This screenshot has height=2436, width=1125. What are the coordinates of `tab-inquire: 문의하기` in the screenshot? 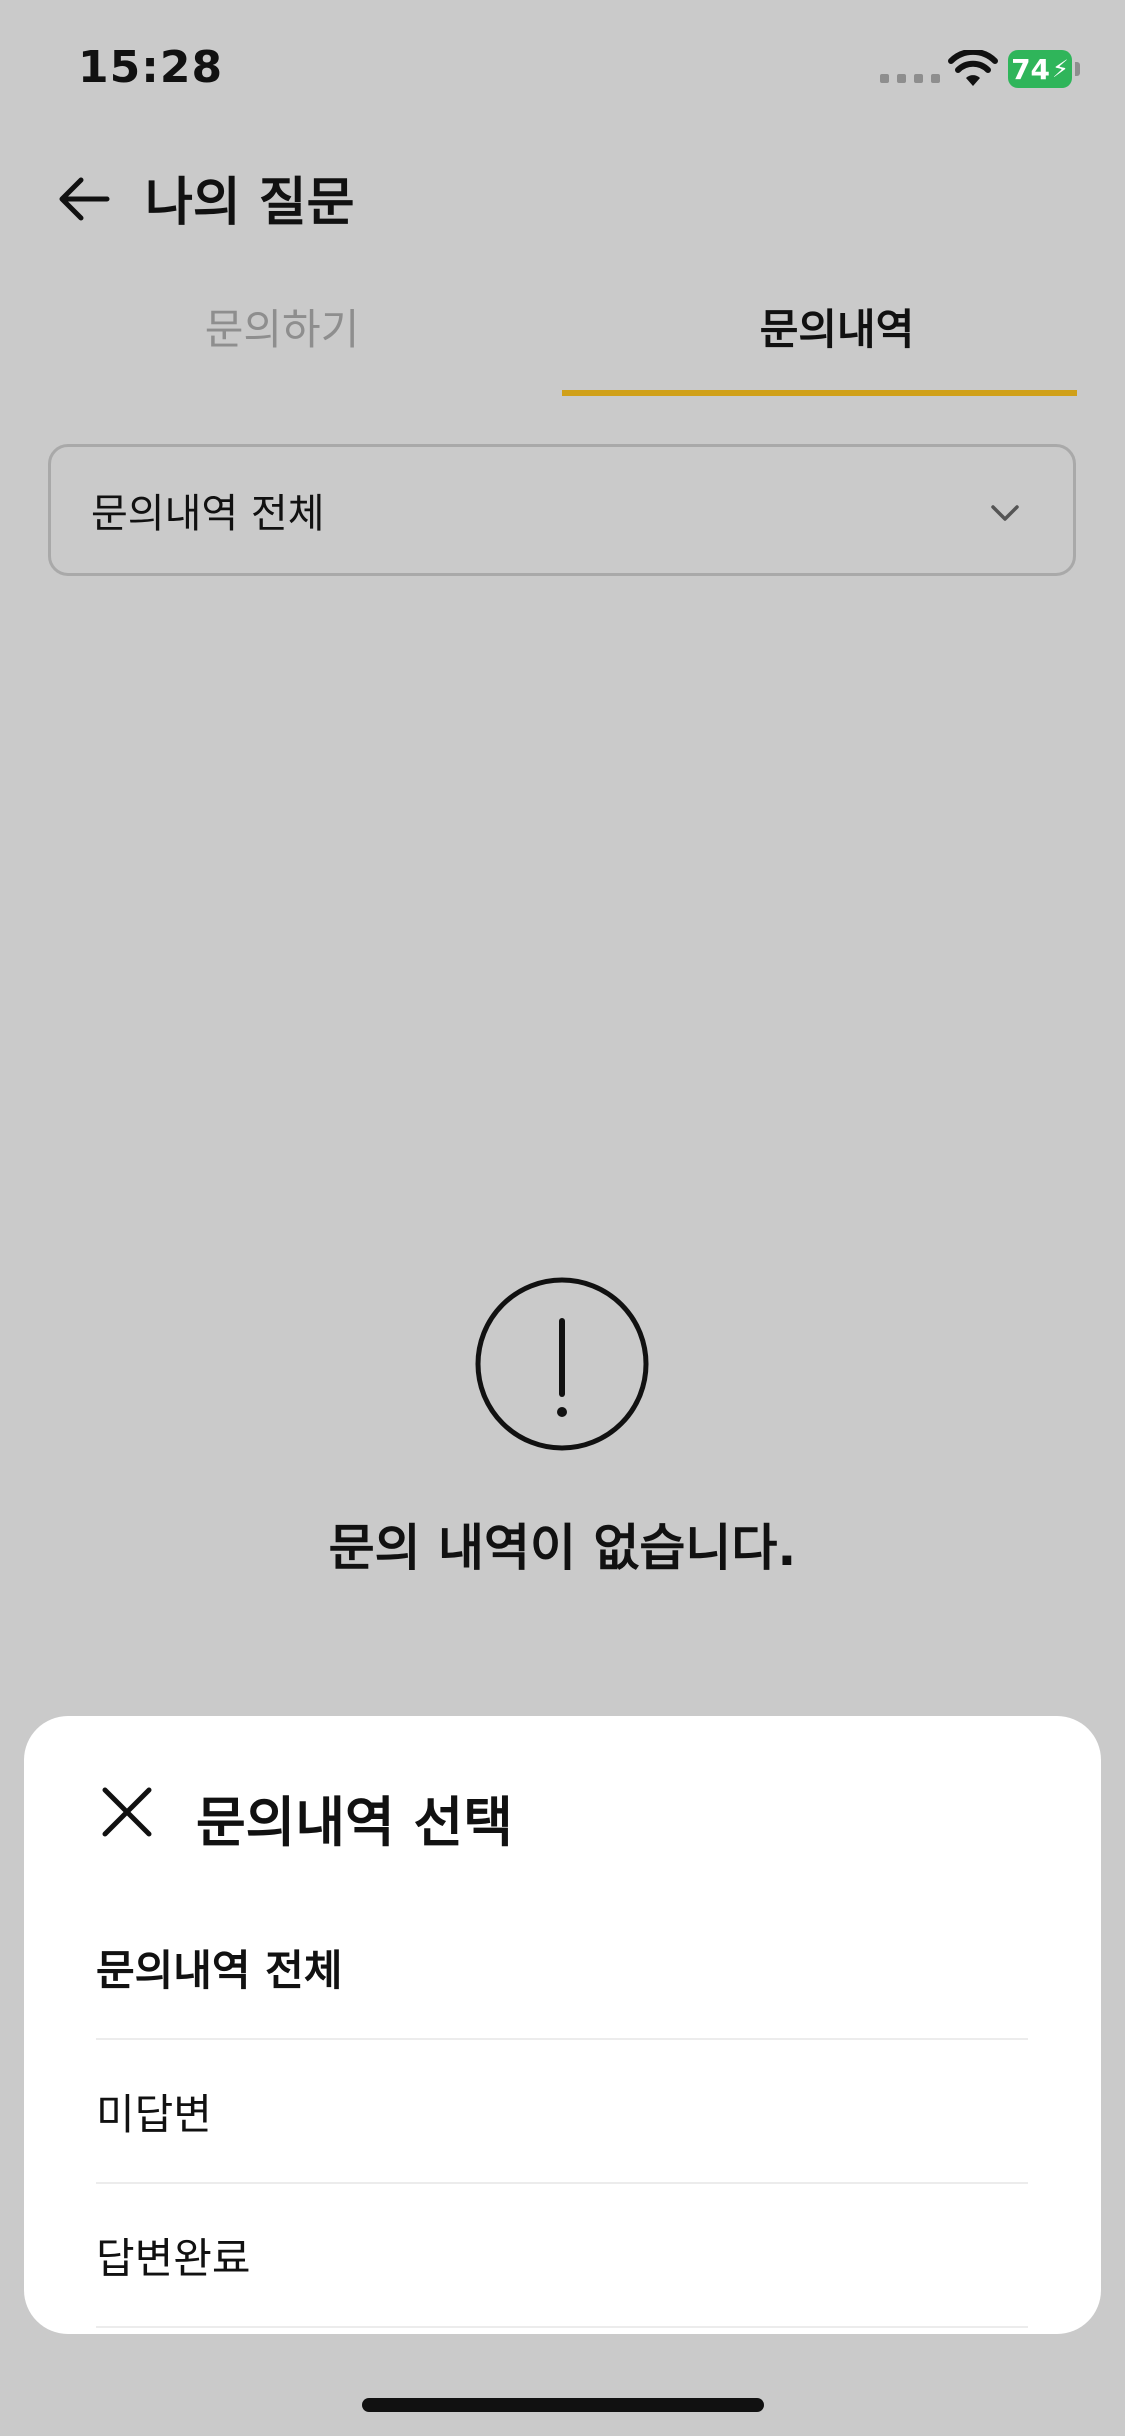 It's located at (282, 343).